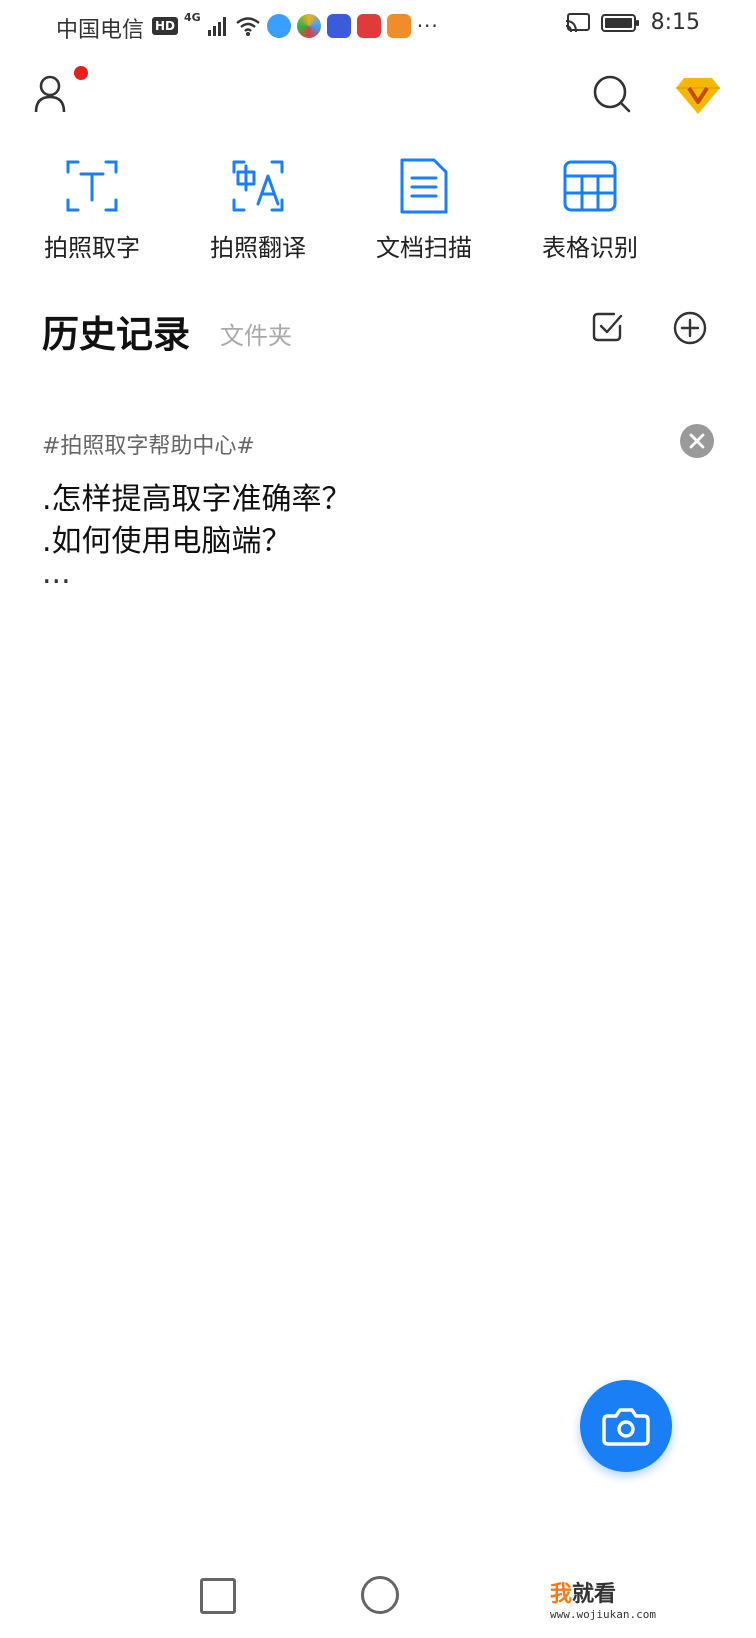 The width and height of the screenshot is (756, 1638). I want to click on status-icons: HD 4G ···, so click(295, 26).